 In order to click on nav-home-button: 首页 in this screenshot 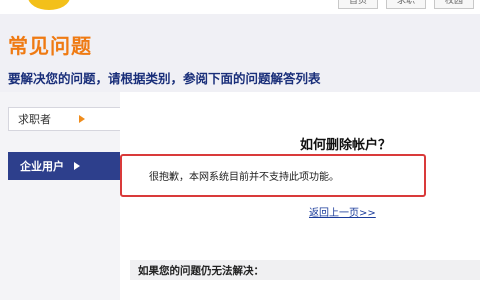, I will do `click(357, 4)`.